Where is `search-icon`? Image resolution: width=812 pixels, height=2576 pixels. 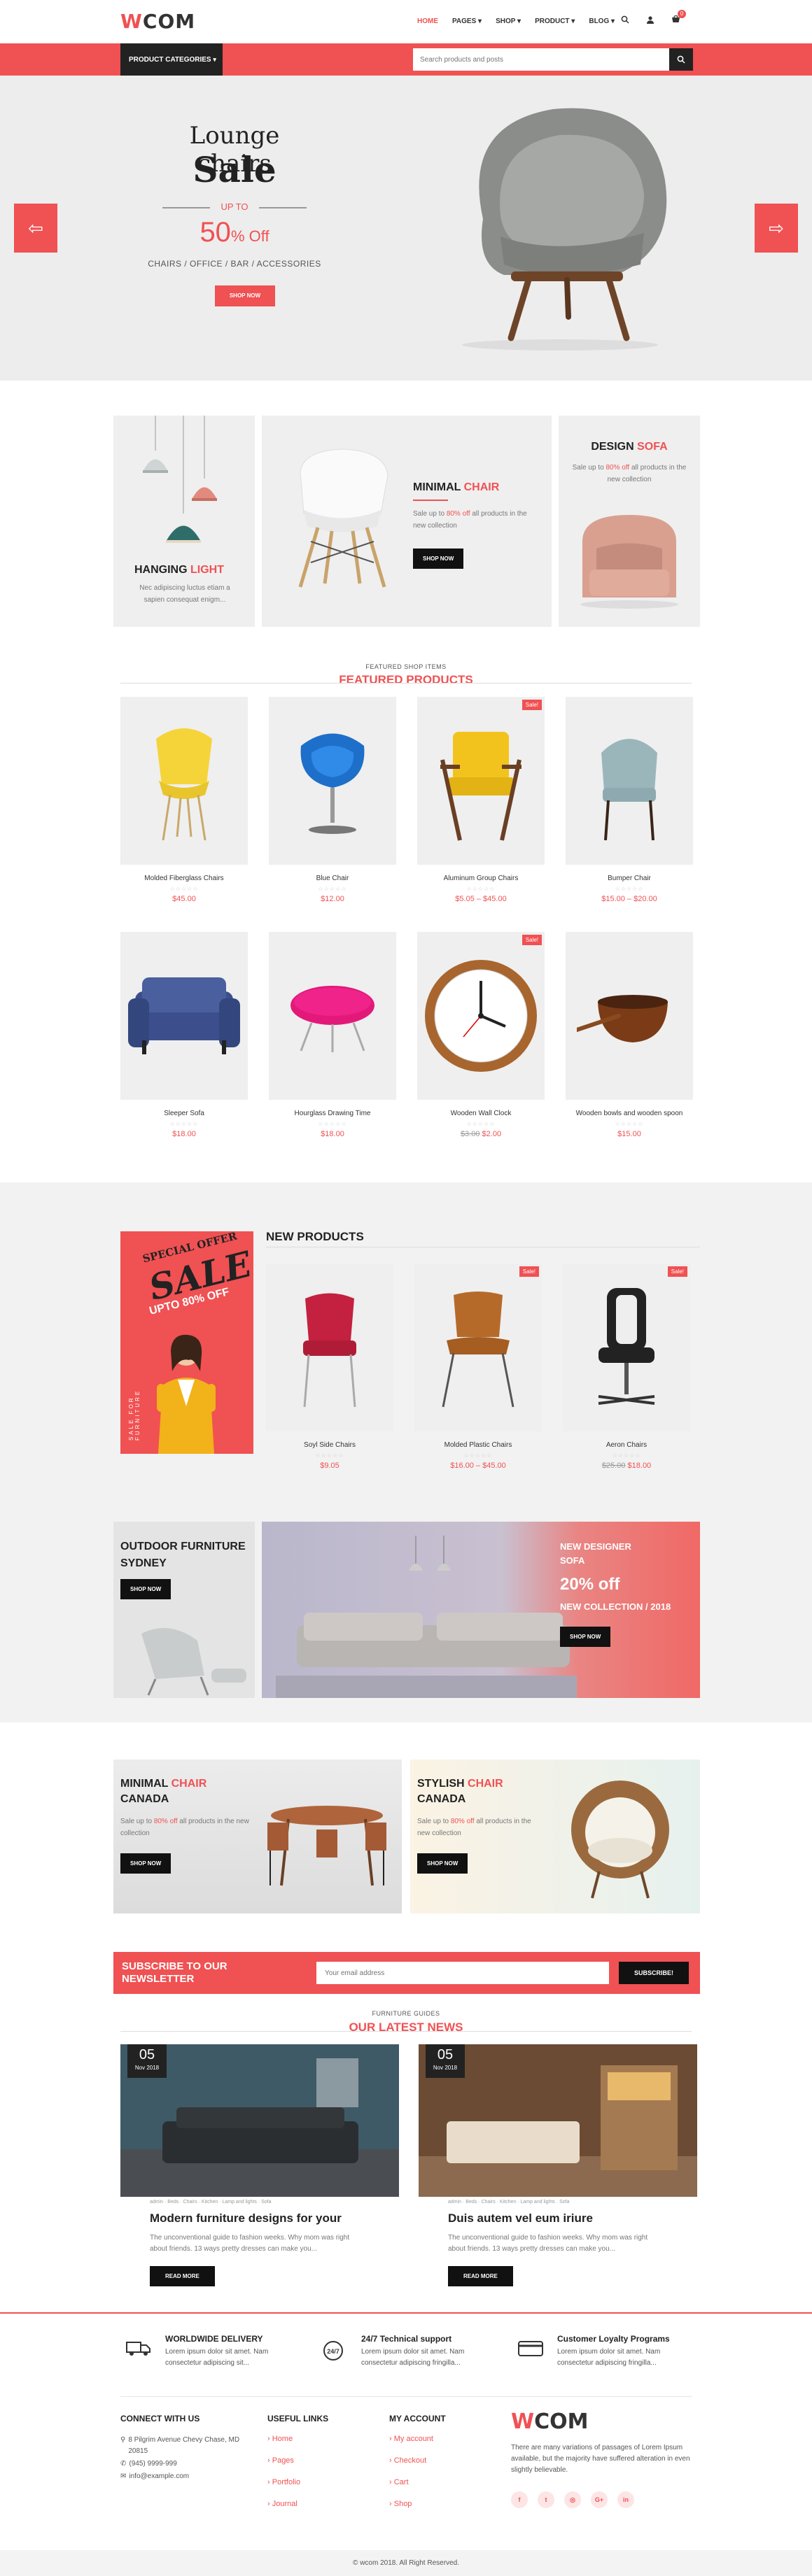 search-icon is located at coordinates (625, 20).